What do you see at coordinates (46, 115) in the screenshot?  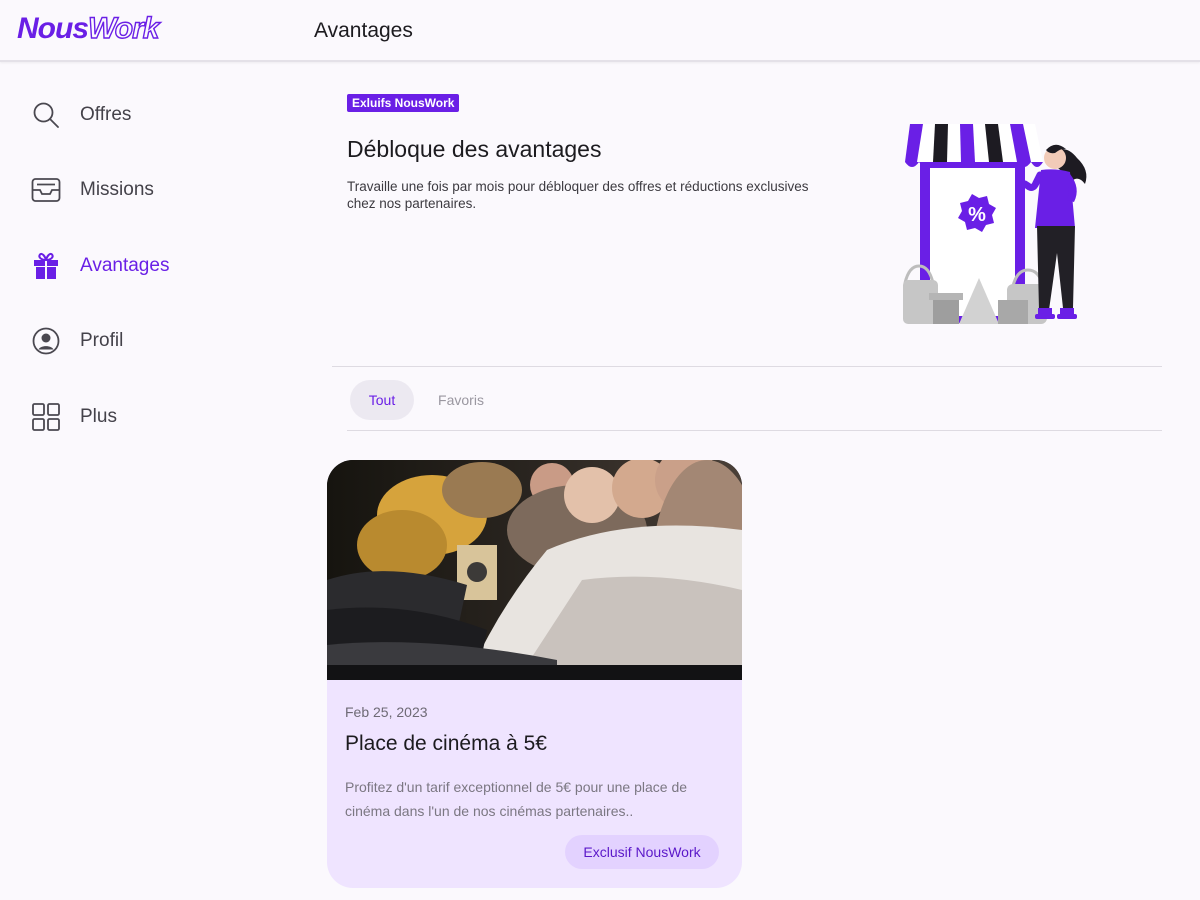 I see `search-icon` at bounding box center [46, 115].